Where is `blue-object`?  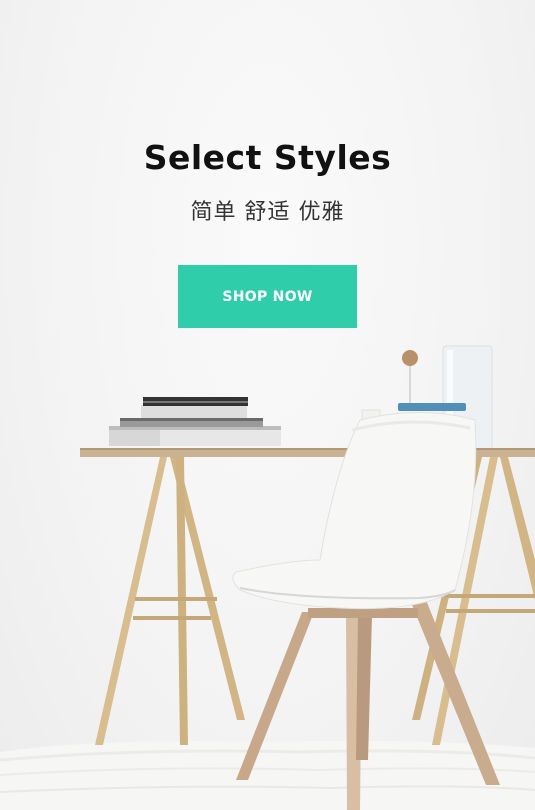 blue-object is located at coordinates (432, 407).